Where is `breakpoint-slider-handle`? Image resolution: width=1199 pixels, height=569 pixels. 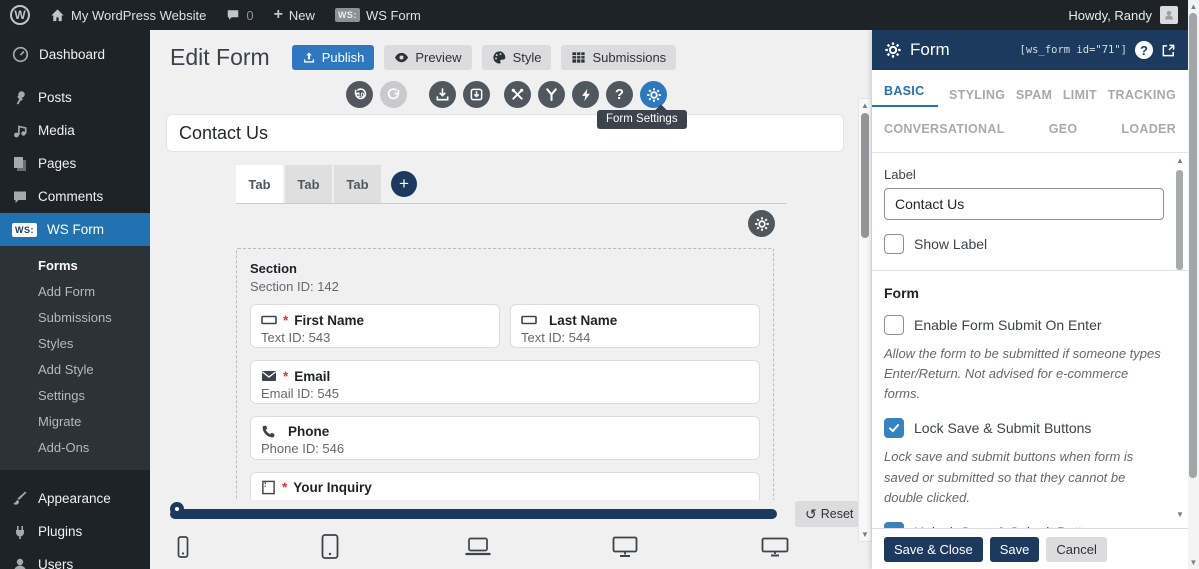
breakpoint-slider-handle is located at coordinates (177, 509).